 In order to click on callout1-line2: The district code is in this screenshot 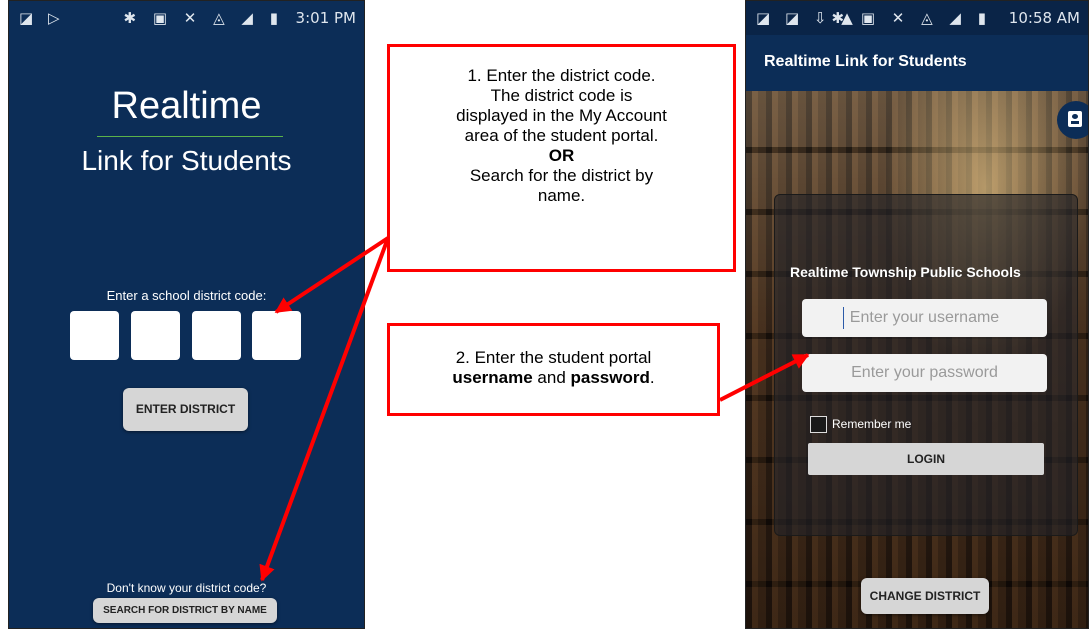, I will do `click(561, 95)`.